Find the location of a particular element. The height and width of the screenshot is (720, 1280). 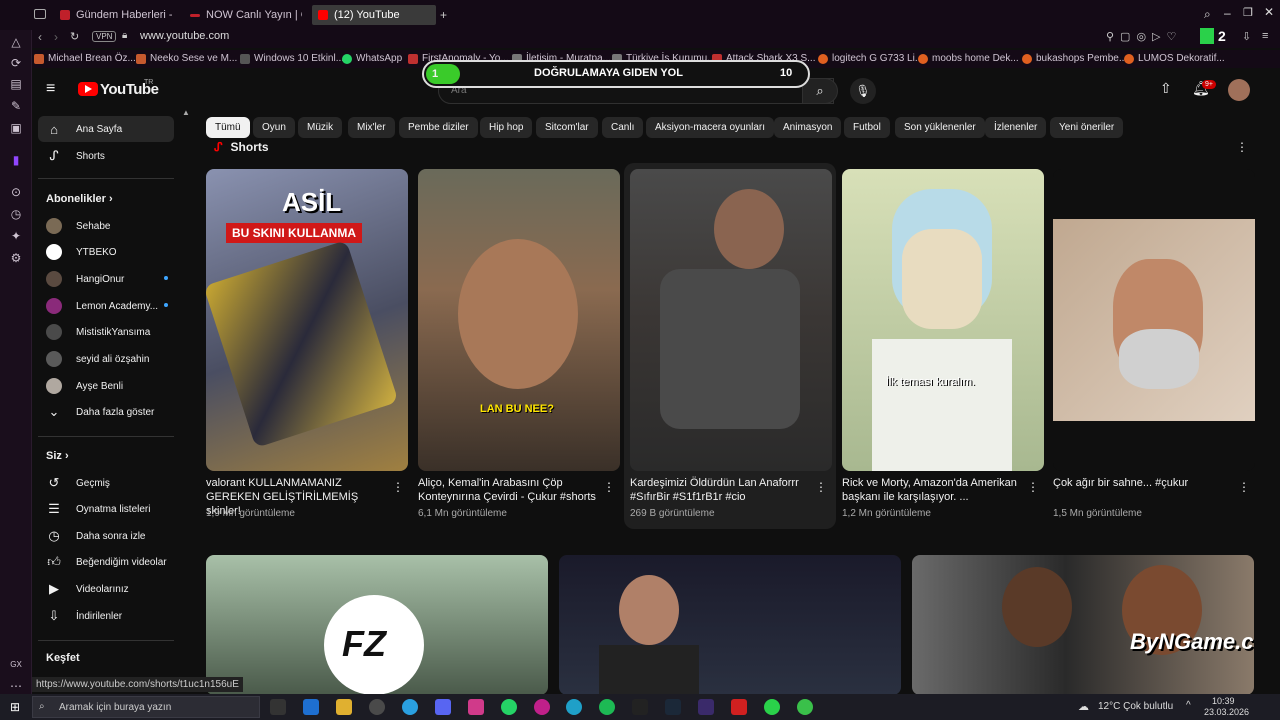

opera-gx-icon is located at coordinates (542, 707).